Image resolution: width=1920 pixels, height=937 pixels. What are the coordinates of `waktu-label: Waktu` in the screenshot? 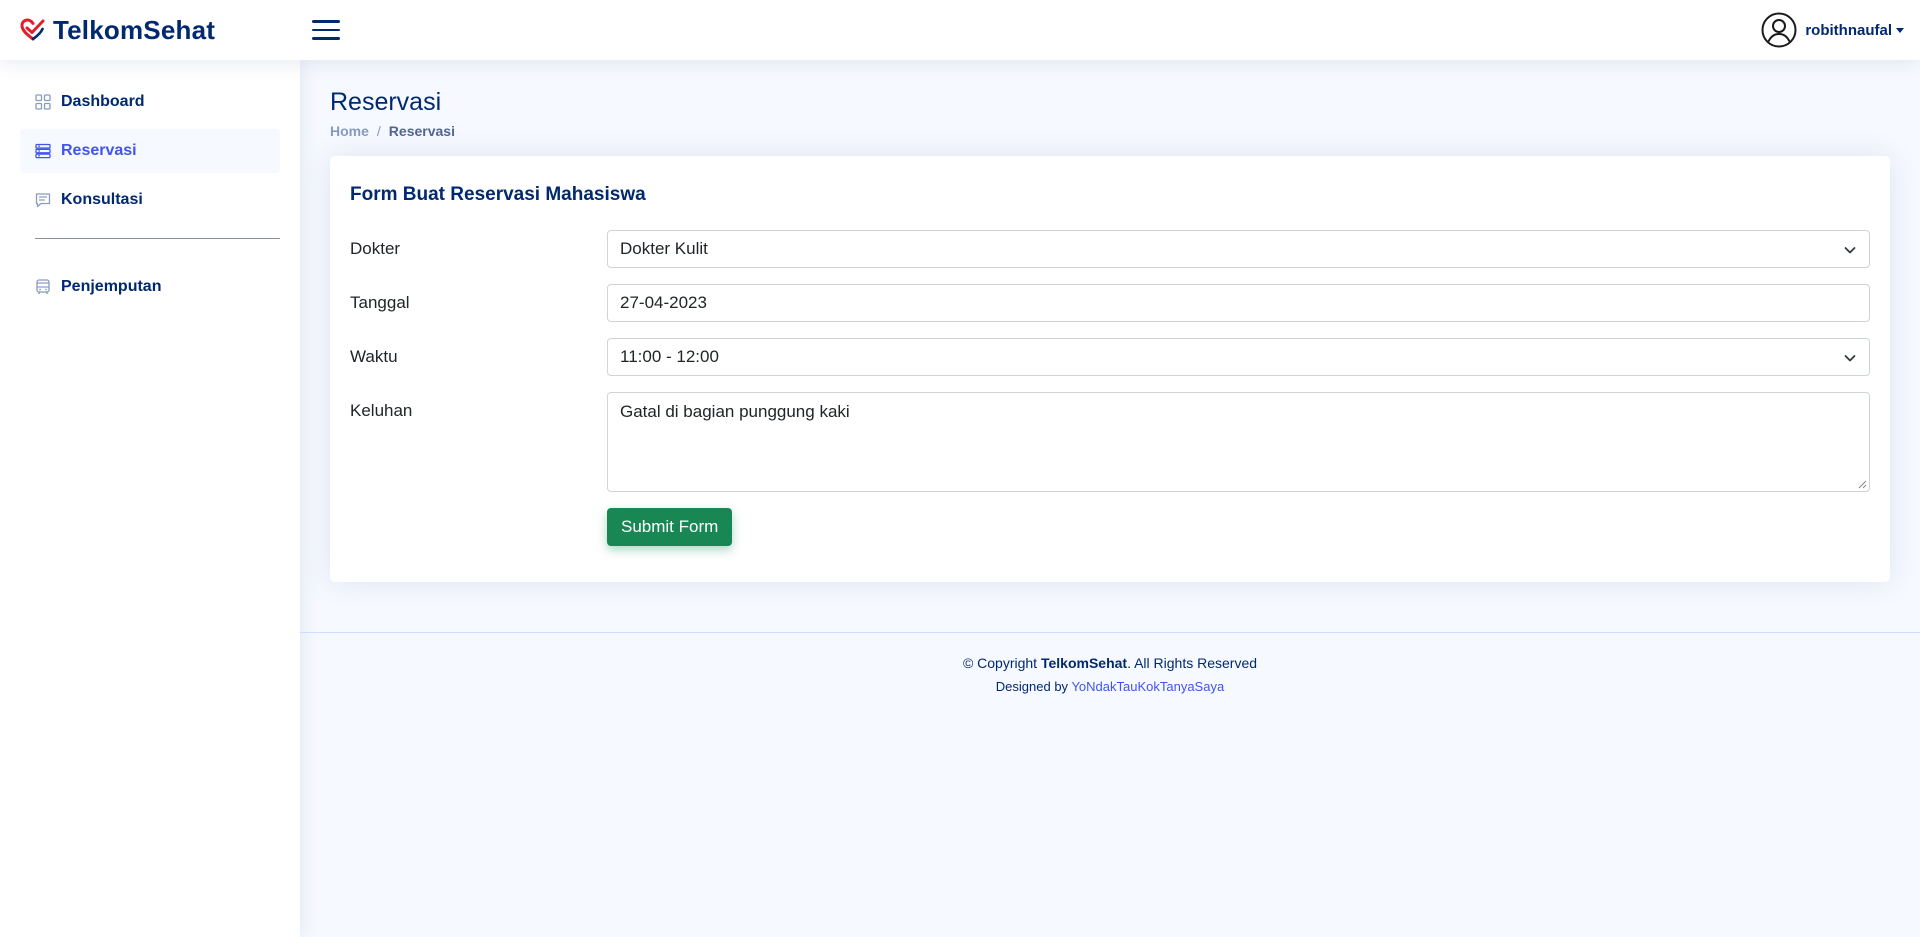 It's located at (374, 356).